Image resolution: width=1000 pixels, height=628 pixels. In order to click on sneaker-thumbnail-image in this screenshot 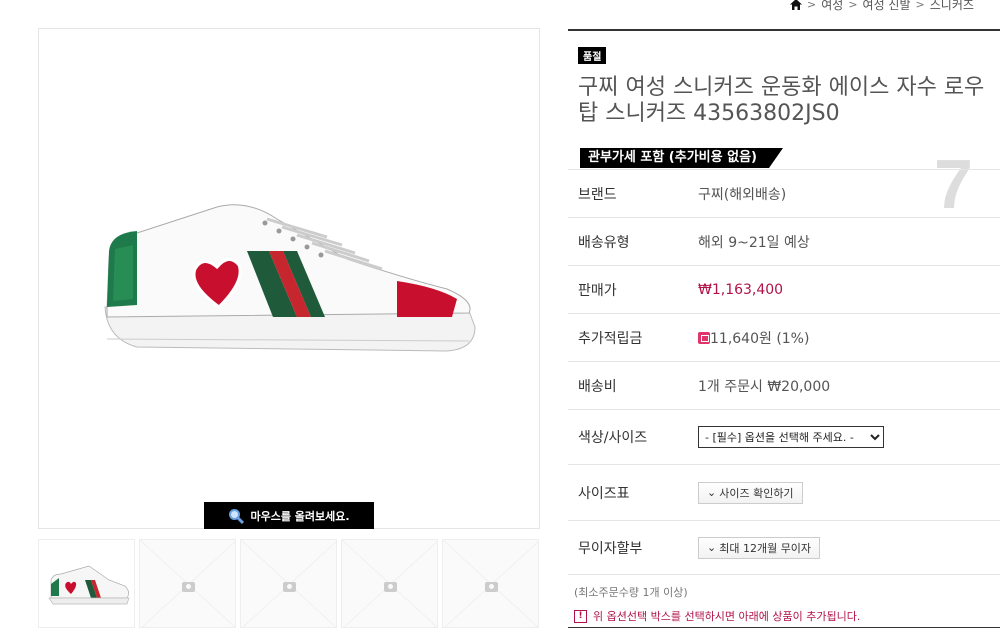, I will do `click(89, 585)`.